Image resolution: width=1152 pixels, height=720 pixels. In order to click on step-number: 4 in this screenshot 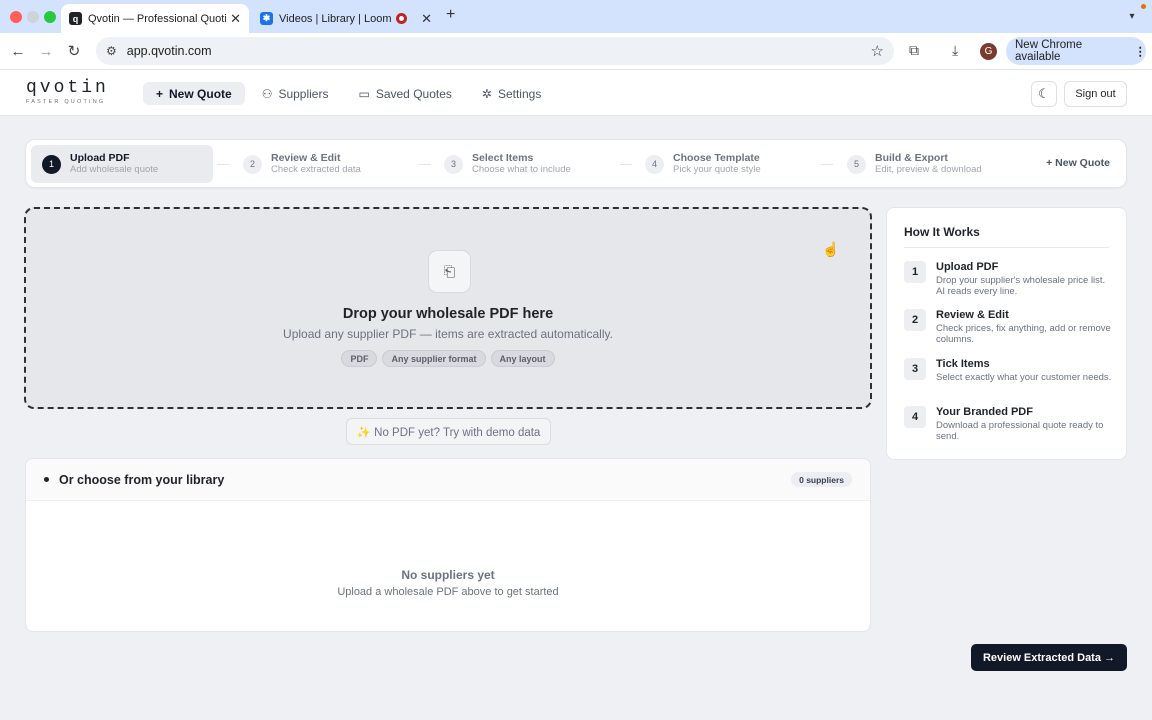, I will do `click(654, 164)`.